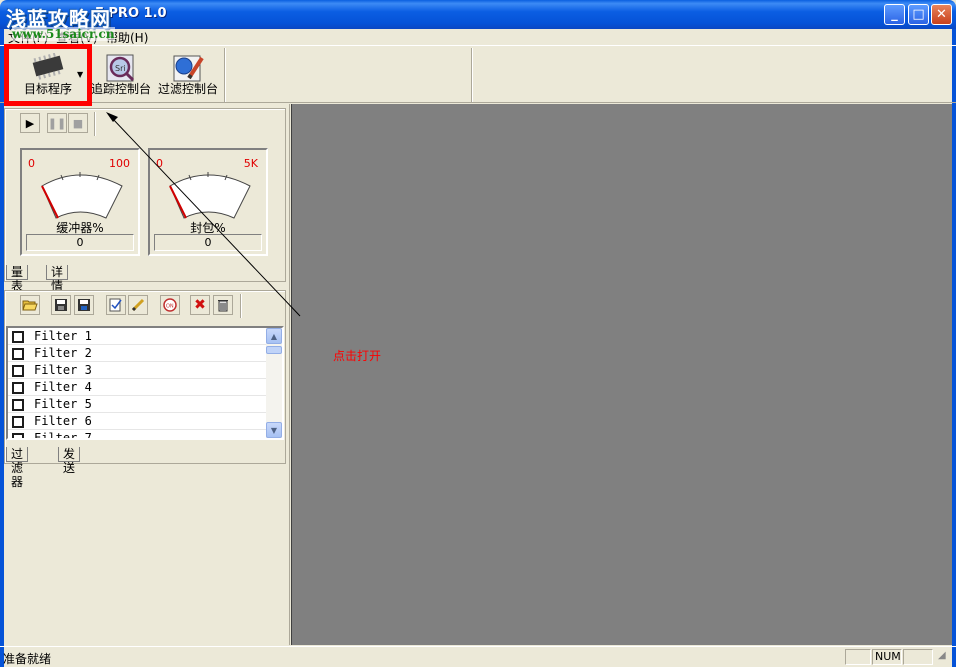 The width and height of the screenshot is (956, 667). What do you see at coordinates (887, 657) in the screenshot?
I see `num-lock-indicator: NUM` at bounding box center [887, 657].